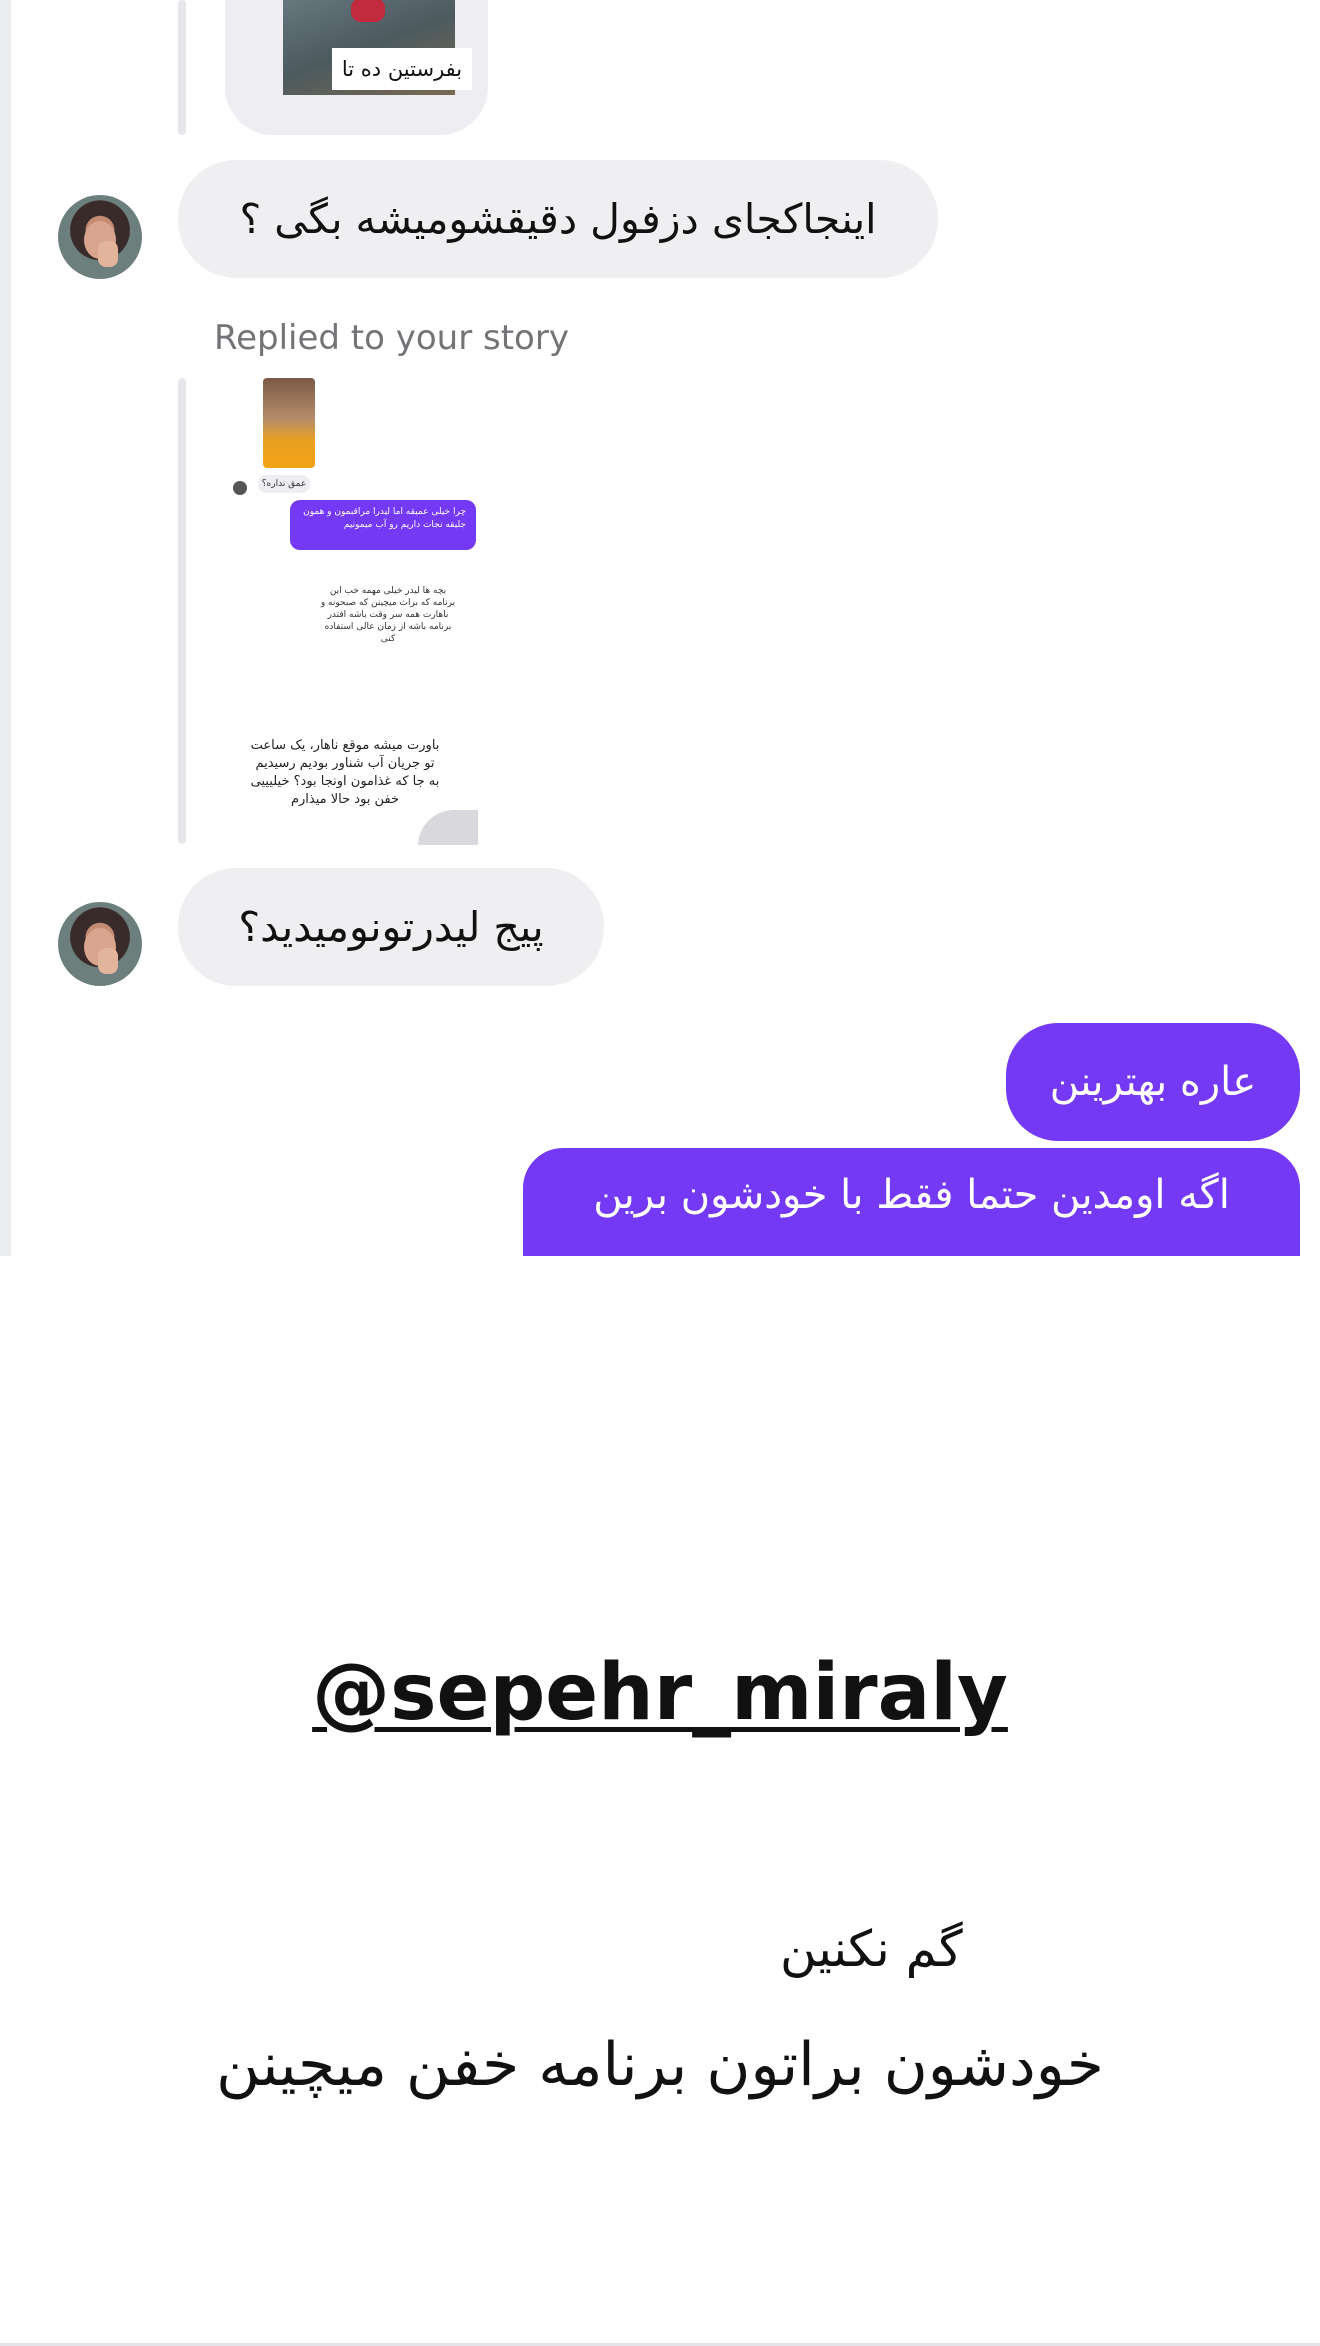  I want to click on incoming-message-bubble: پیج لیدرتونومیدید؟, so click(391, 927).